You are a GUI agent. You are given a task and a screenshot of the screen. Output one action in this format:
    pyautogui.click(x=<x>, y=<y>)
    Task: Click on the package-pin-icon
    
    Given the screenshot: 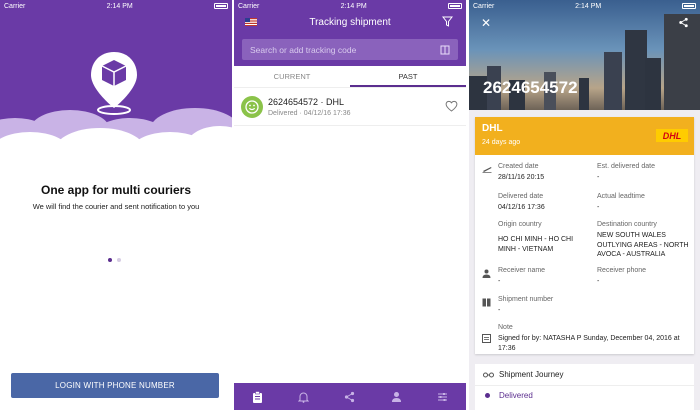 What is the action you would take?
    pyautogui.click(x=114, y=83)
    